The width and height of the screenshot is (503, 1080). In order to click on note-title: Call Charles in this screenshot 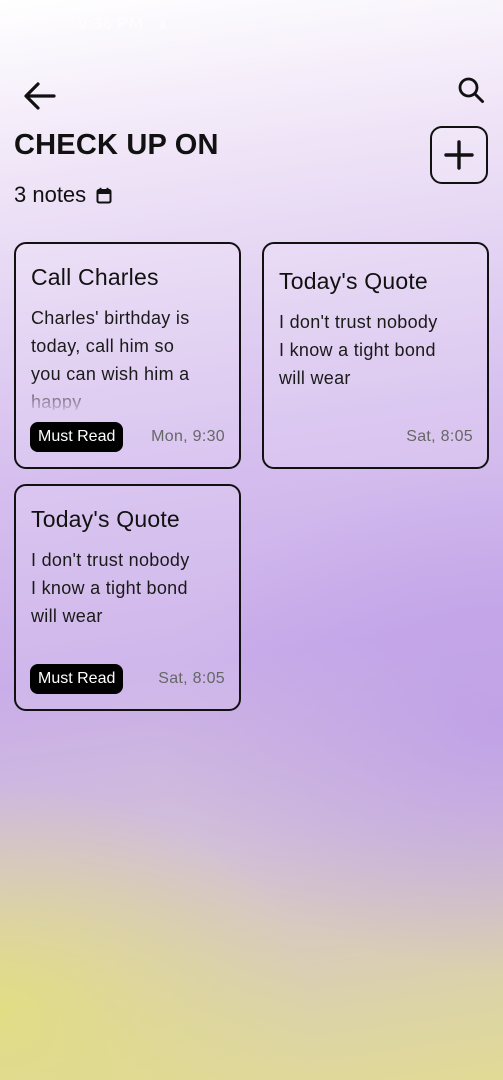, I will do `click(95, 277)`.